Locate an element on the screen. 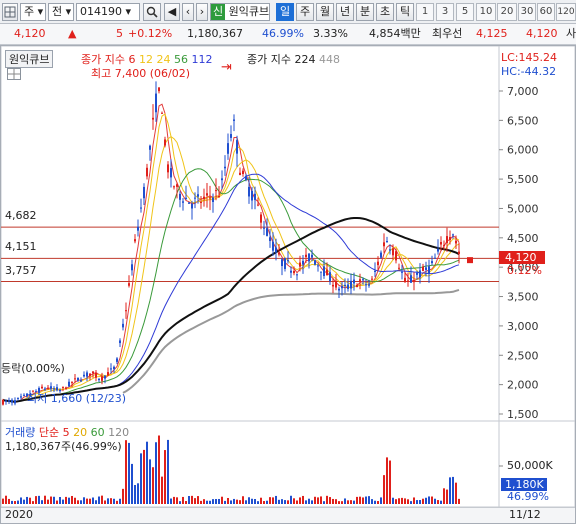 This screenshot has width=576, height=524. hline-label-2: 4,151 is located at coordinates (21, 246).